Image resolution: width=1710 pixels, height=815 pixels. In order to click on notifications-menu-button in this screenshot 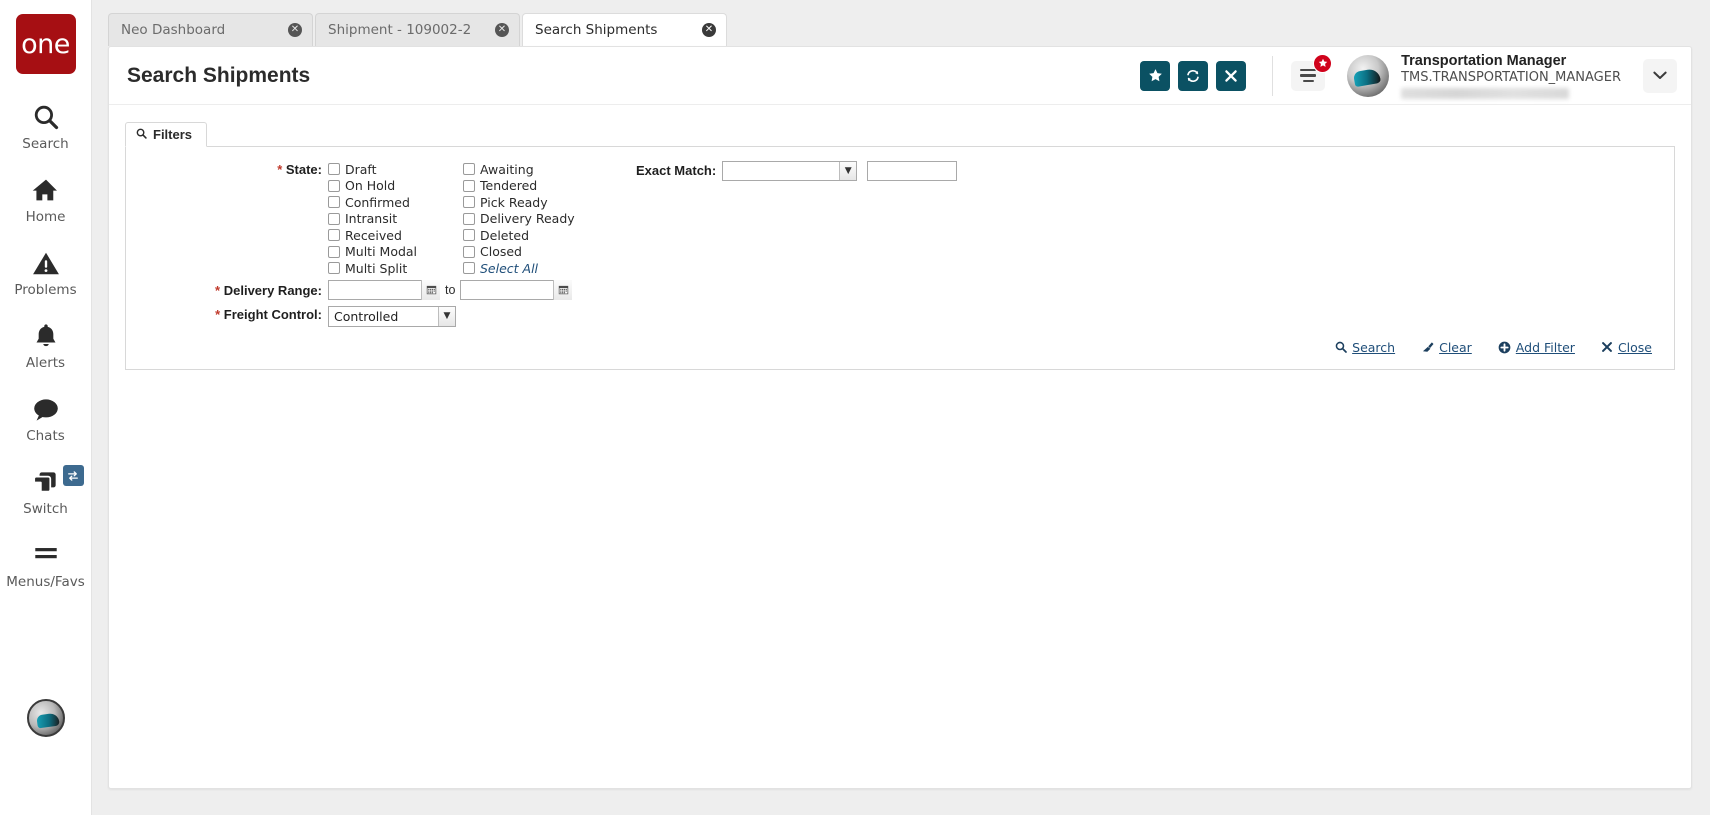, I will do `click(1312, 72)`.